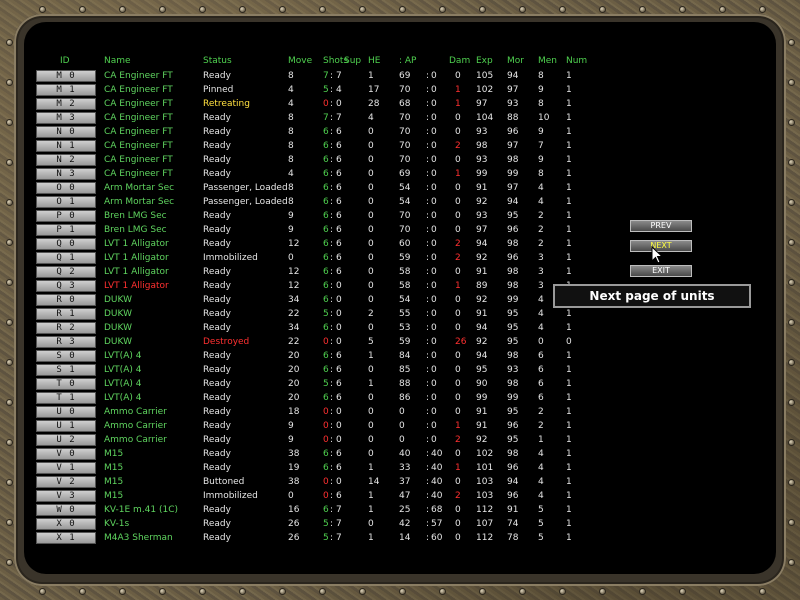 The height and width of the screenshot is (600, 800). Describe the element at coordinates (541, 328) in the screenshot. I see `men-value: 4` at that location.